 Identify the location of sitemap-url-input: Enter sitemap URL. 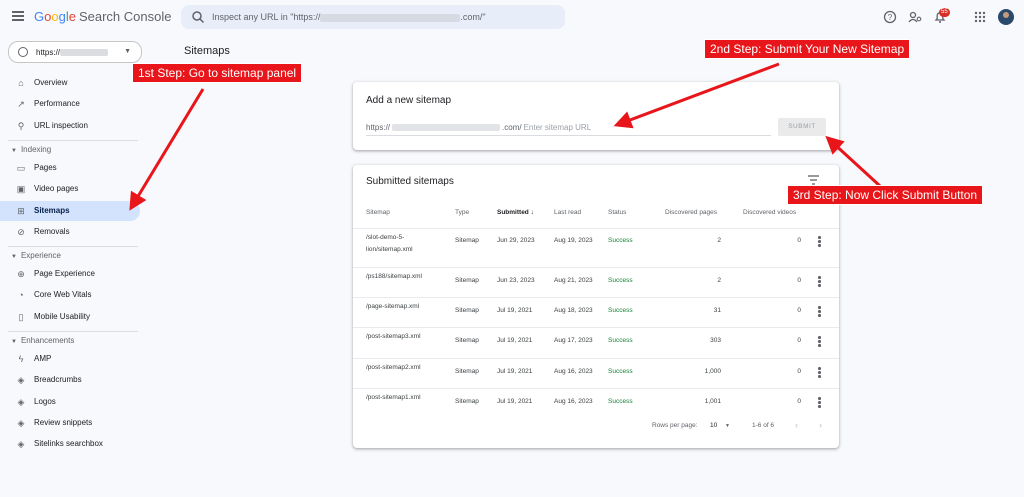
(558, 127).